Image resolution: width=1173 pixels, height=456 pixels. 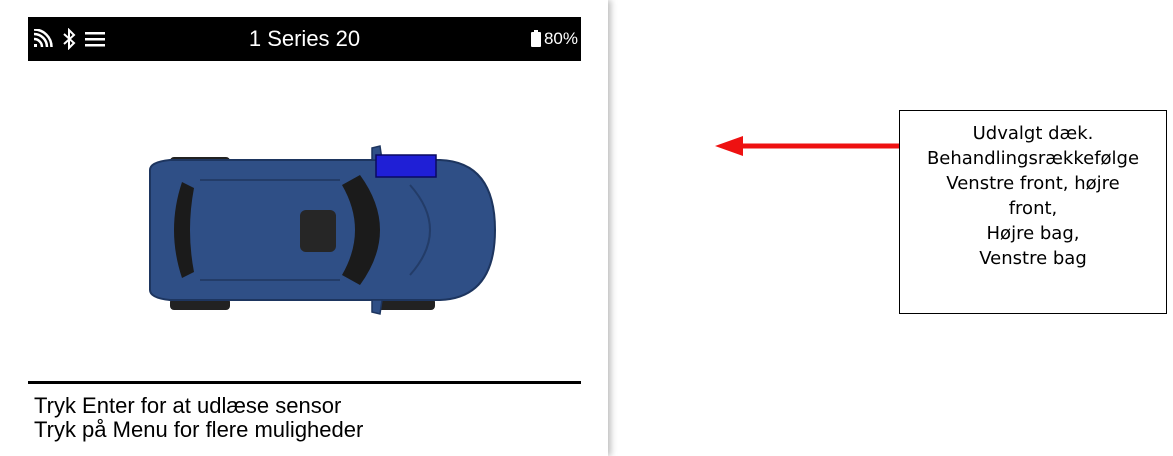 What do you see at coordinates (1033, 233) in the screenshot?
I see `callout-line: Højre bag,` at bounding box center [1033, 233].